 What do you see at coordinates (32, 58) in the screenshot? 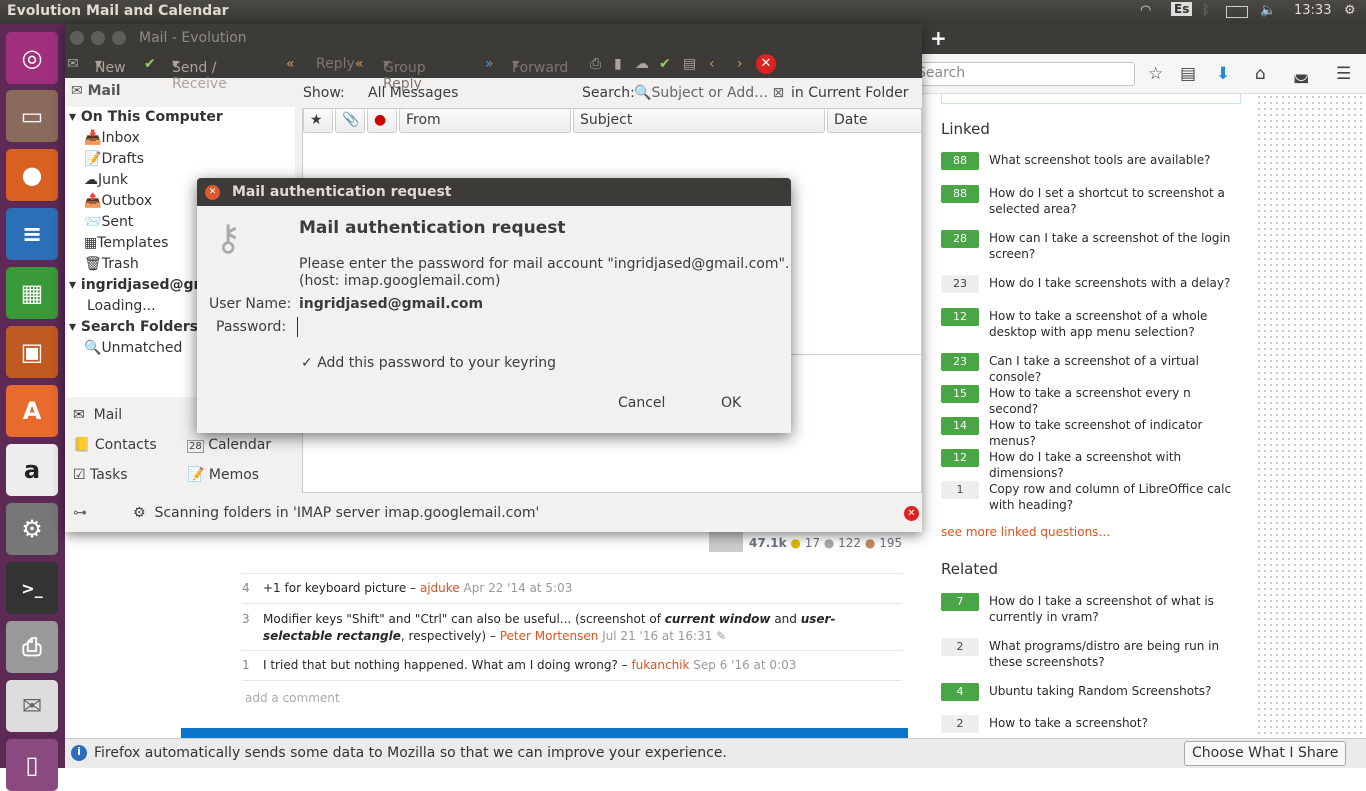
I see `ubuntu-dash-icon: ◎` at bounding box center [32, 58].